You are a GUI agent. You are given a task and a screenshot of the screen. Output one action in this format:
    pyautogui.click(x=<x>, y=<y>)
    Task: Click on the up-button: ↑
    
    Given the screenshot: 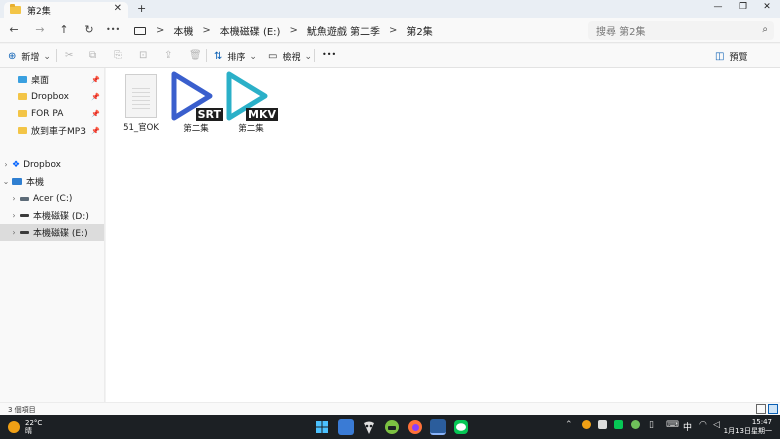 What is the action you would take?
    pyautogui.click(x=64, y=29)
    